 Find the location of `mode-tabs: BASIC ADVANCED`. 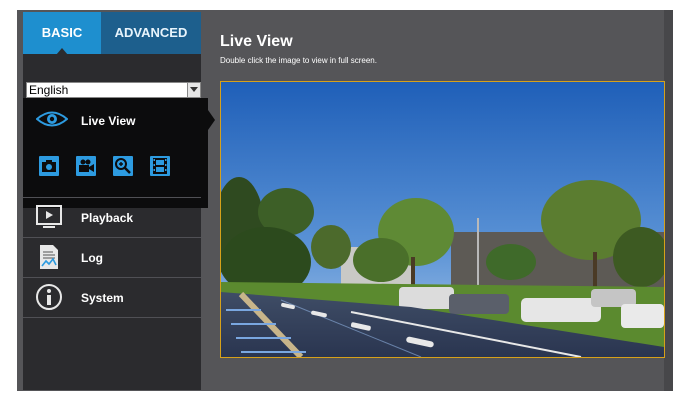

mode-tabs: BASIC ADVANCED is located at coordinates (112, 33).